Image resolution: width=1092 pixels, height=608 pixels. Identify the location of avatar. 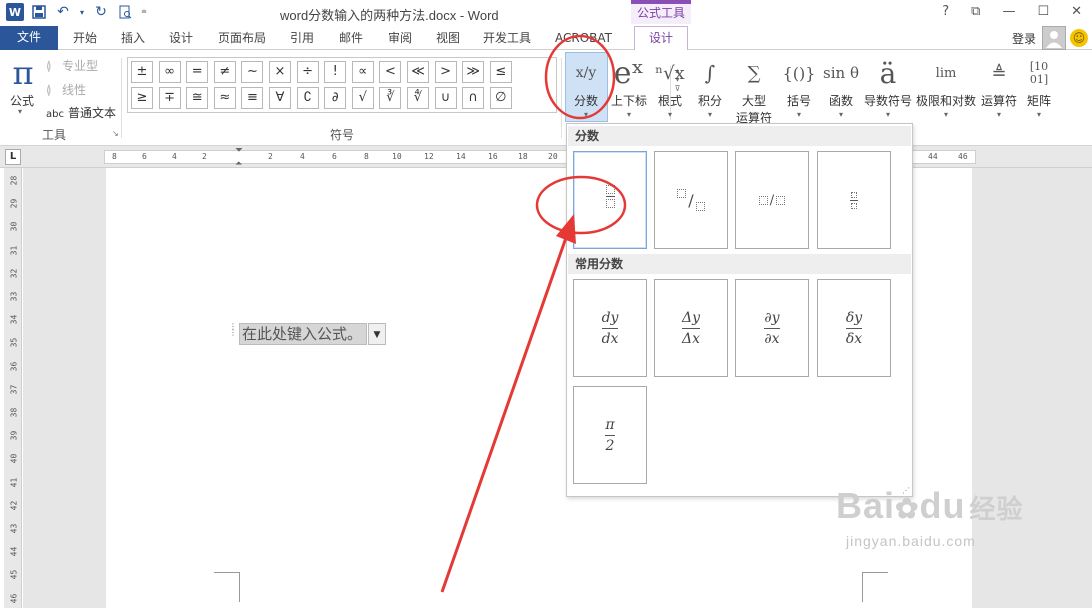
(1054, 38).